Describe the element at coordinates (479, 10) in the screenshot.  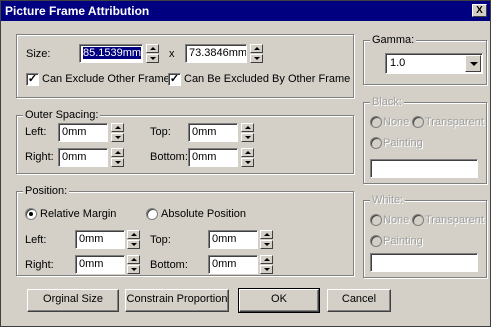
I see `close-button: X` at that location.